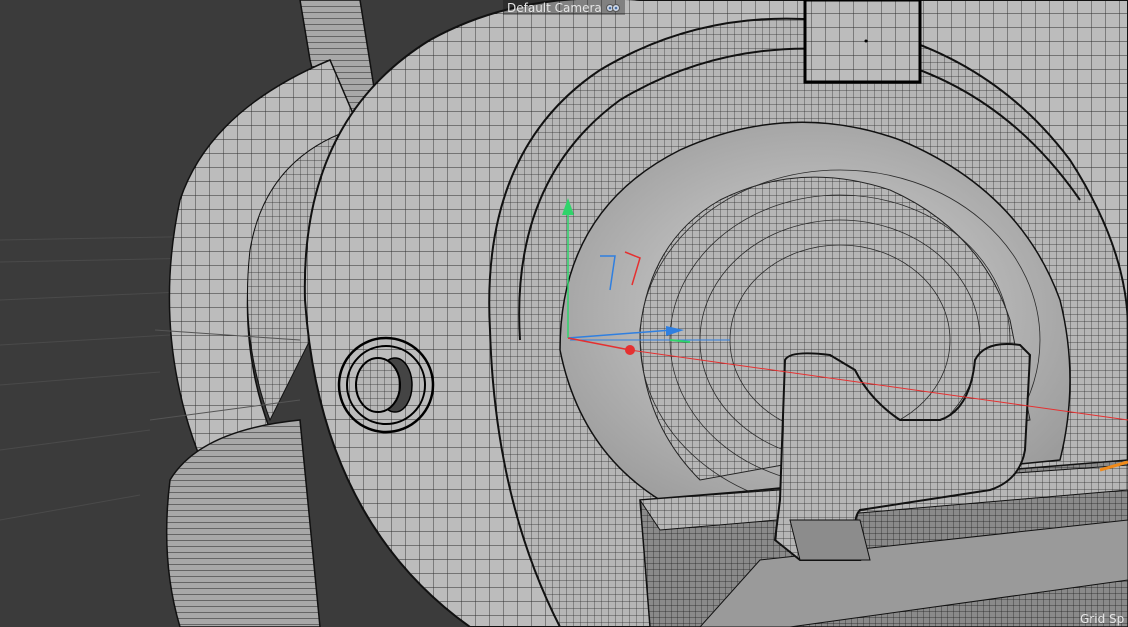 This screenshot has height=627, width=1128. Describe the element at coordinates (613, 8) in the screenshot. I see `camera-icon` at that location.